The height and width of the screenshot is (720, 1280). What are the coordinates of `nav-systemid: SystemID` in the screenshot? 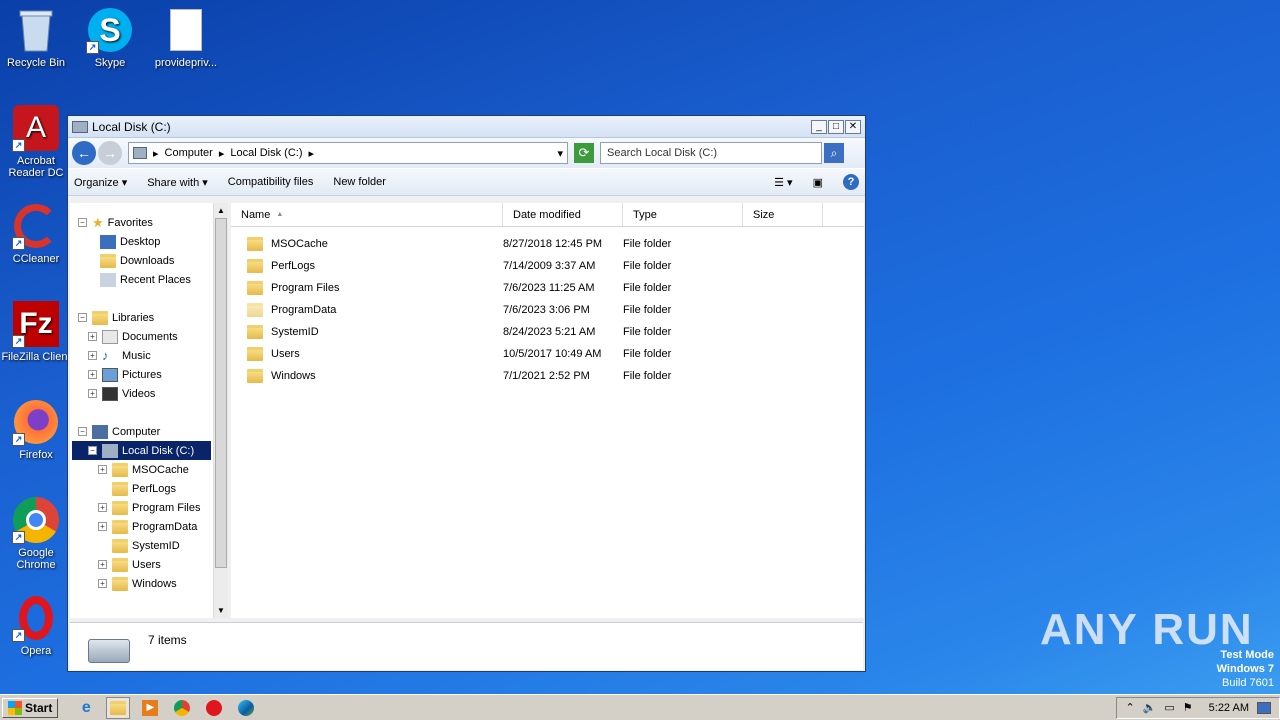 It's located at (146, 545).